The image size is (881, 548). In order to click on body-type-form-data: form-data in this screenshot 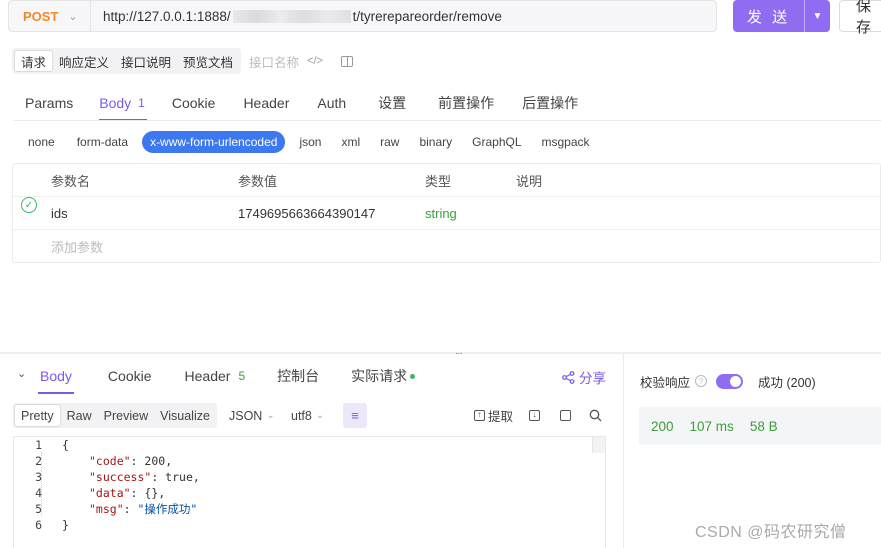, I will do `click(102, 142)`.